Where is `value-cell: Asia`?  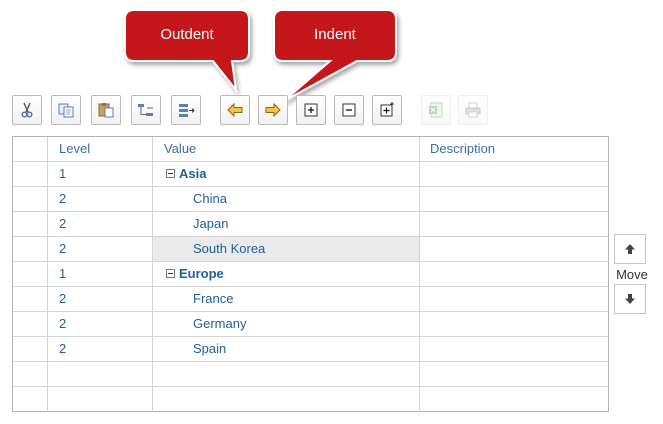
value-cell: Asia is located at coordinates (286, 174).